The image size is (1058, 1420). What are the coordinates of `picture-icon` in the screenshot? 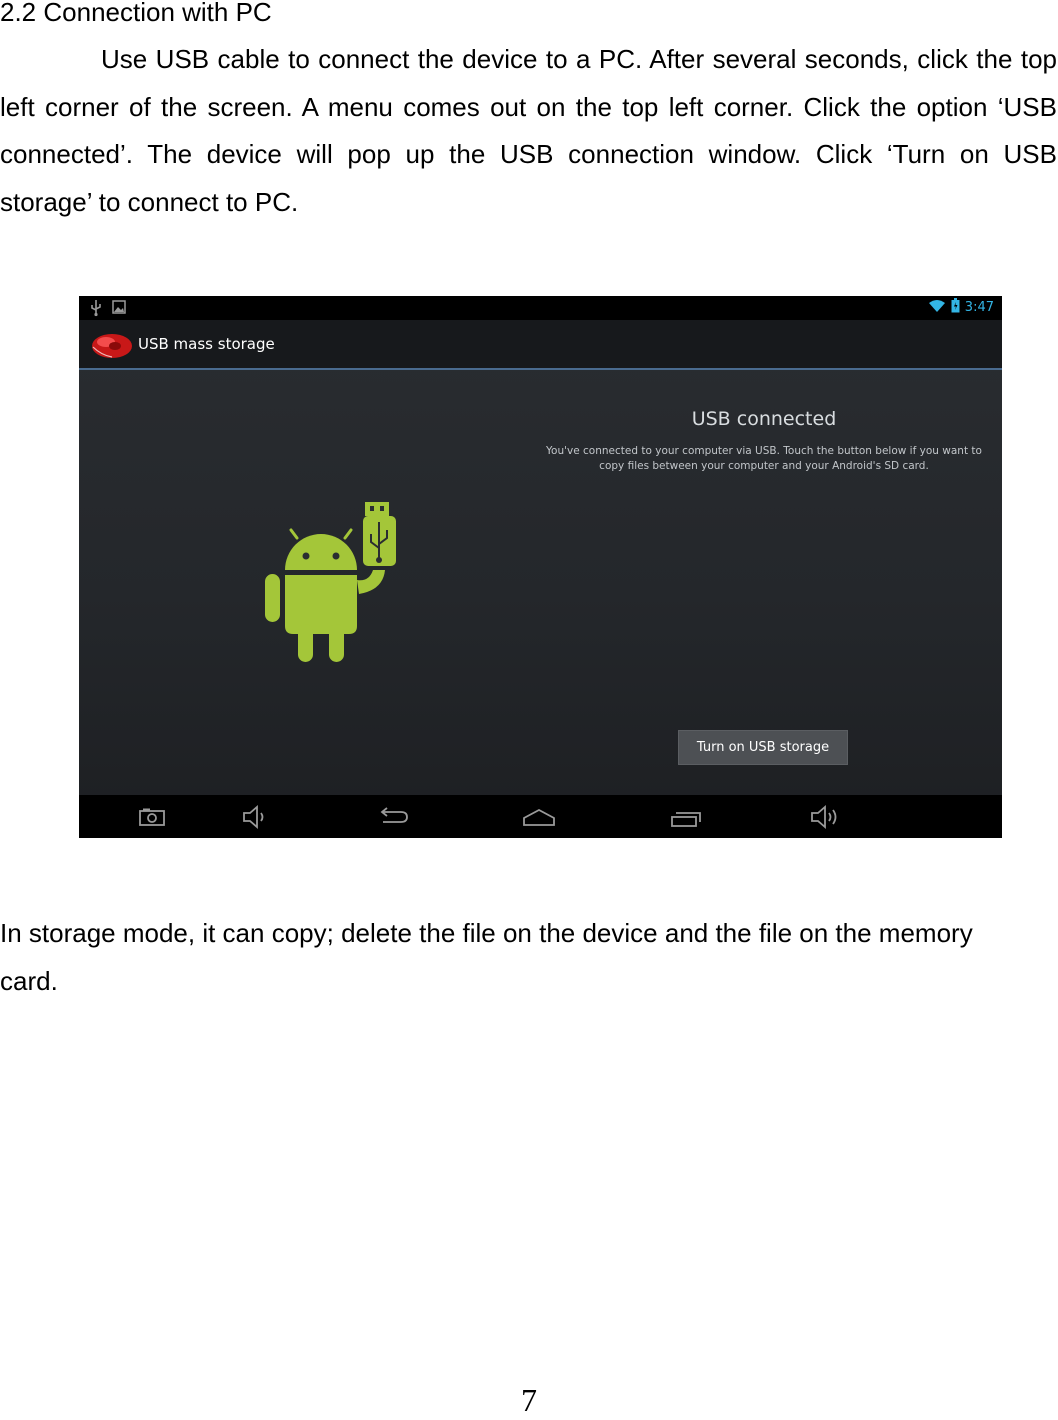 It's located at (119, 310).